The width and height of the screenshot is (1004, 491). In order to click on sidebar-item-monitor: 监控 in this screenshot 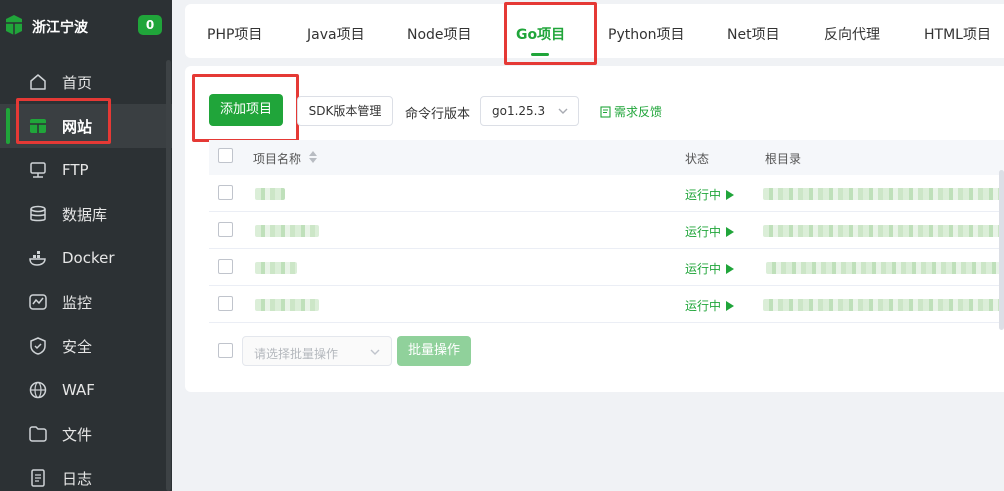, I will do `click(86, 302)`.